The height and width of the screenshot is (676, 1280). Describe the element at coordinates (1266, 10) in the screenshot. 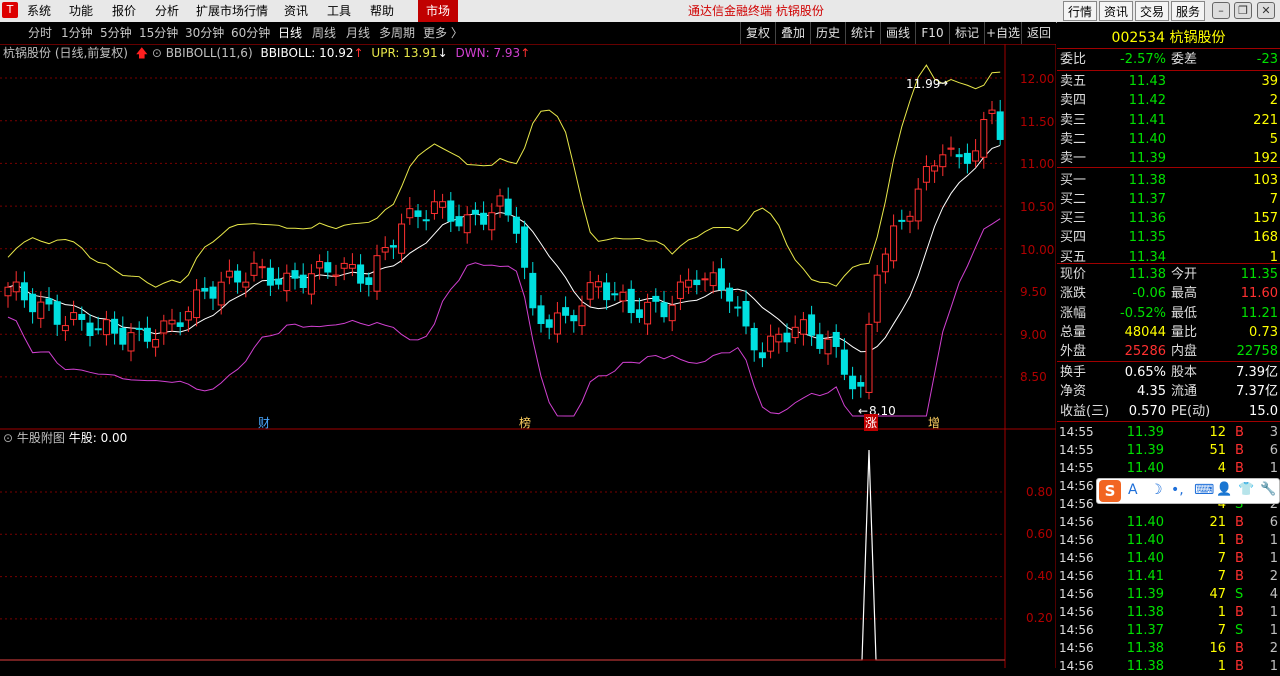

I see `close-icon: ✕` at that location.